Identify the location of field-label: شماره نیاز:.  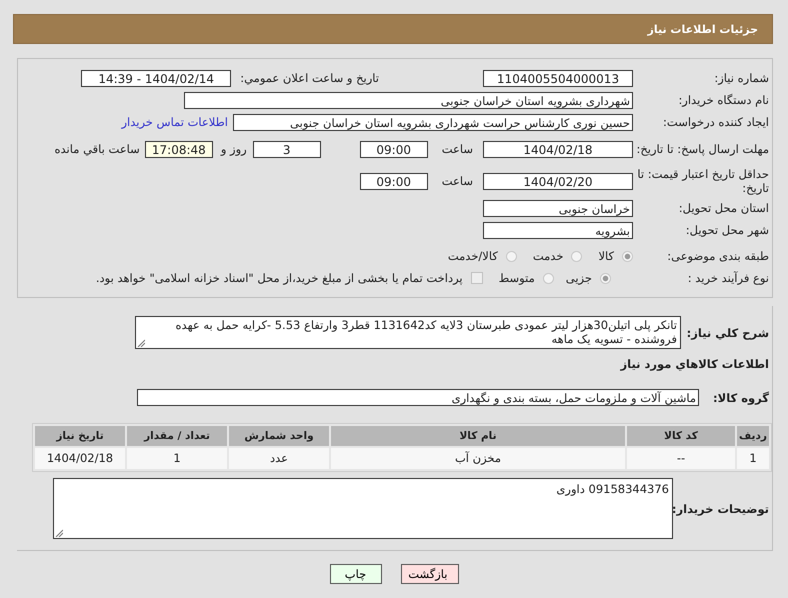
(741, 78).